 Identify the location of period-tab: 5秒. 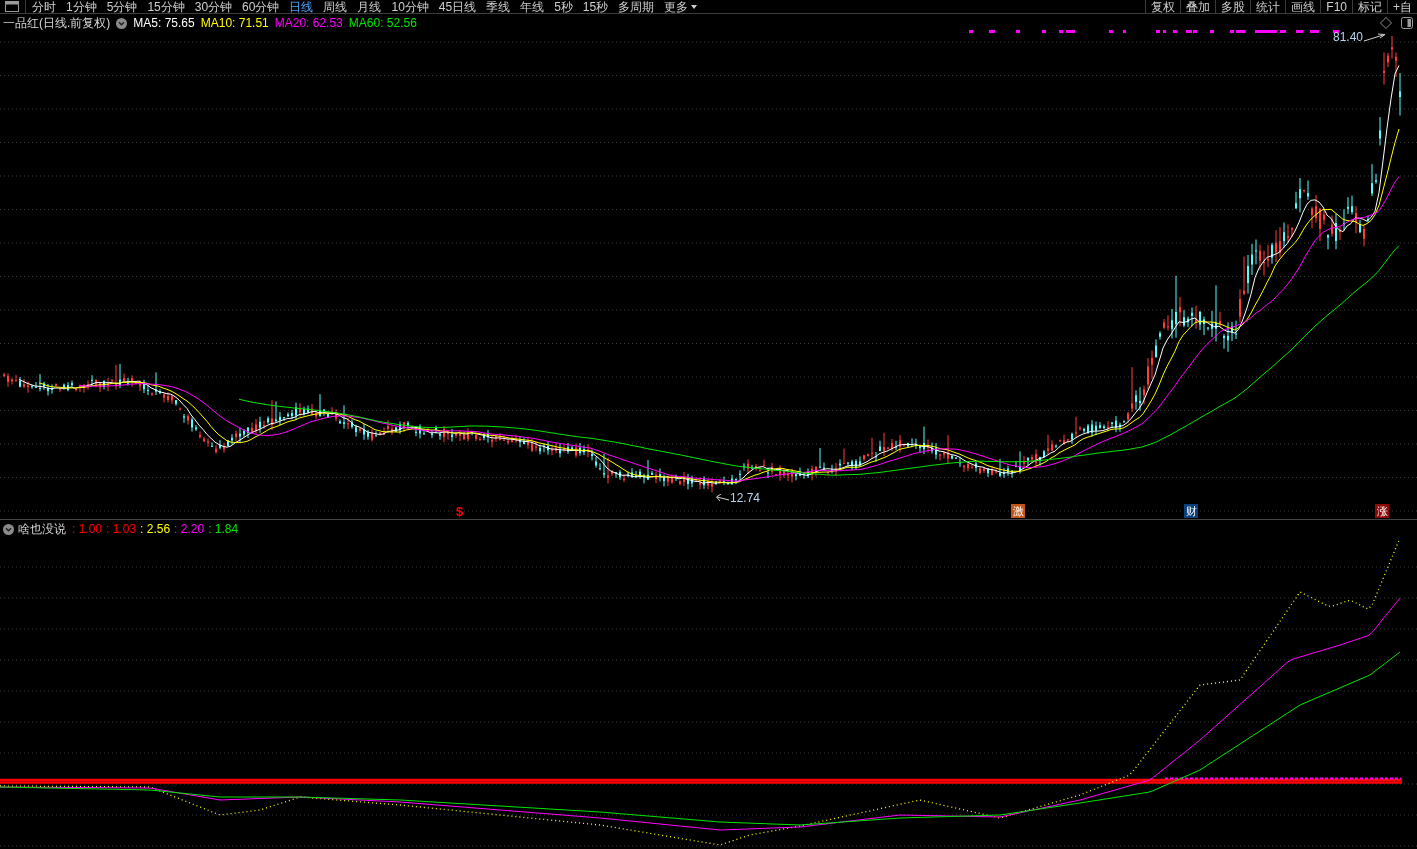
(563, 6).